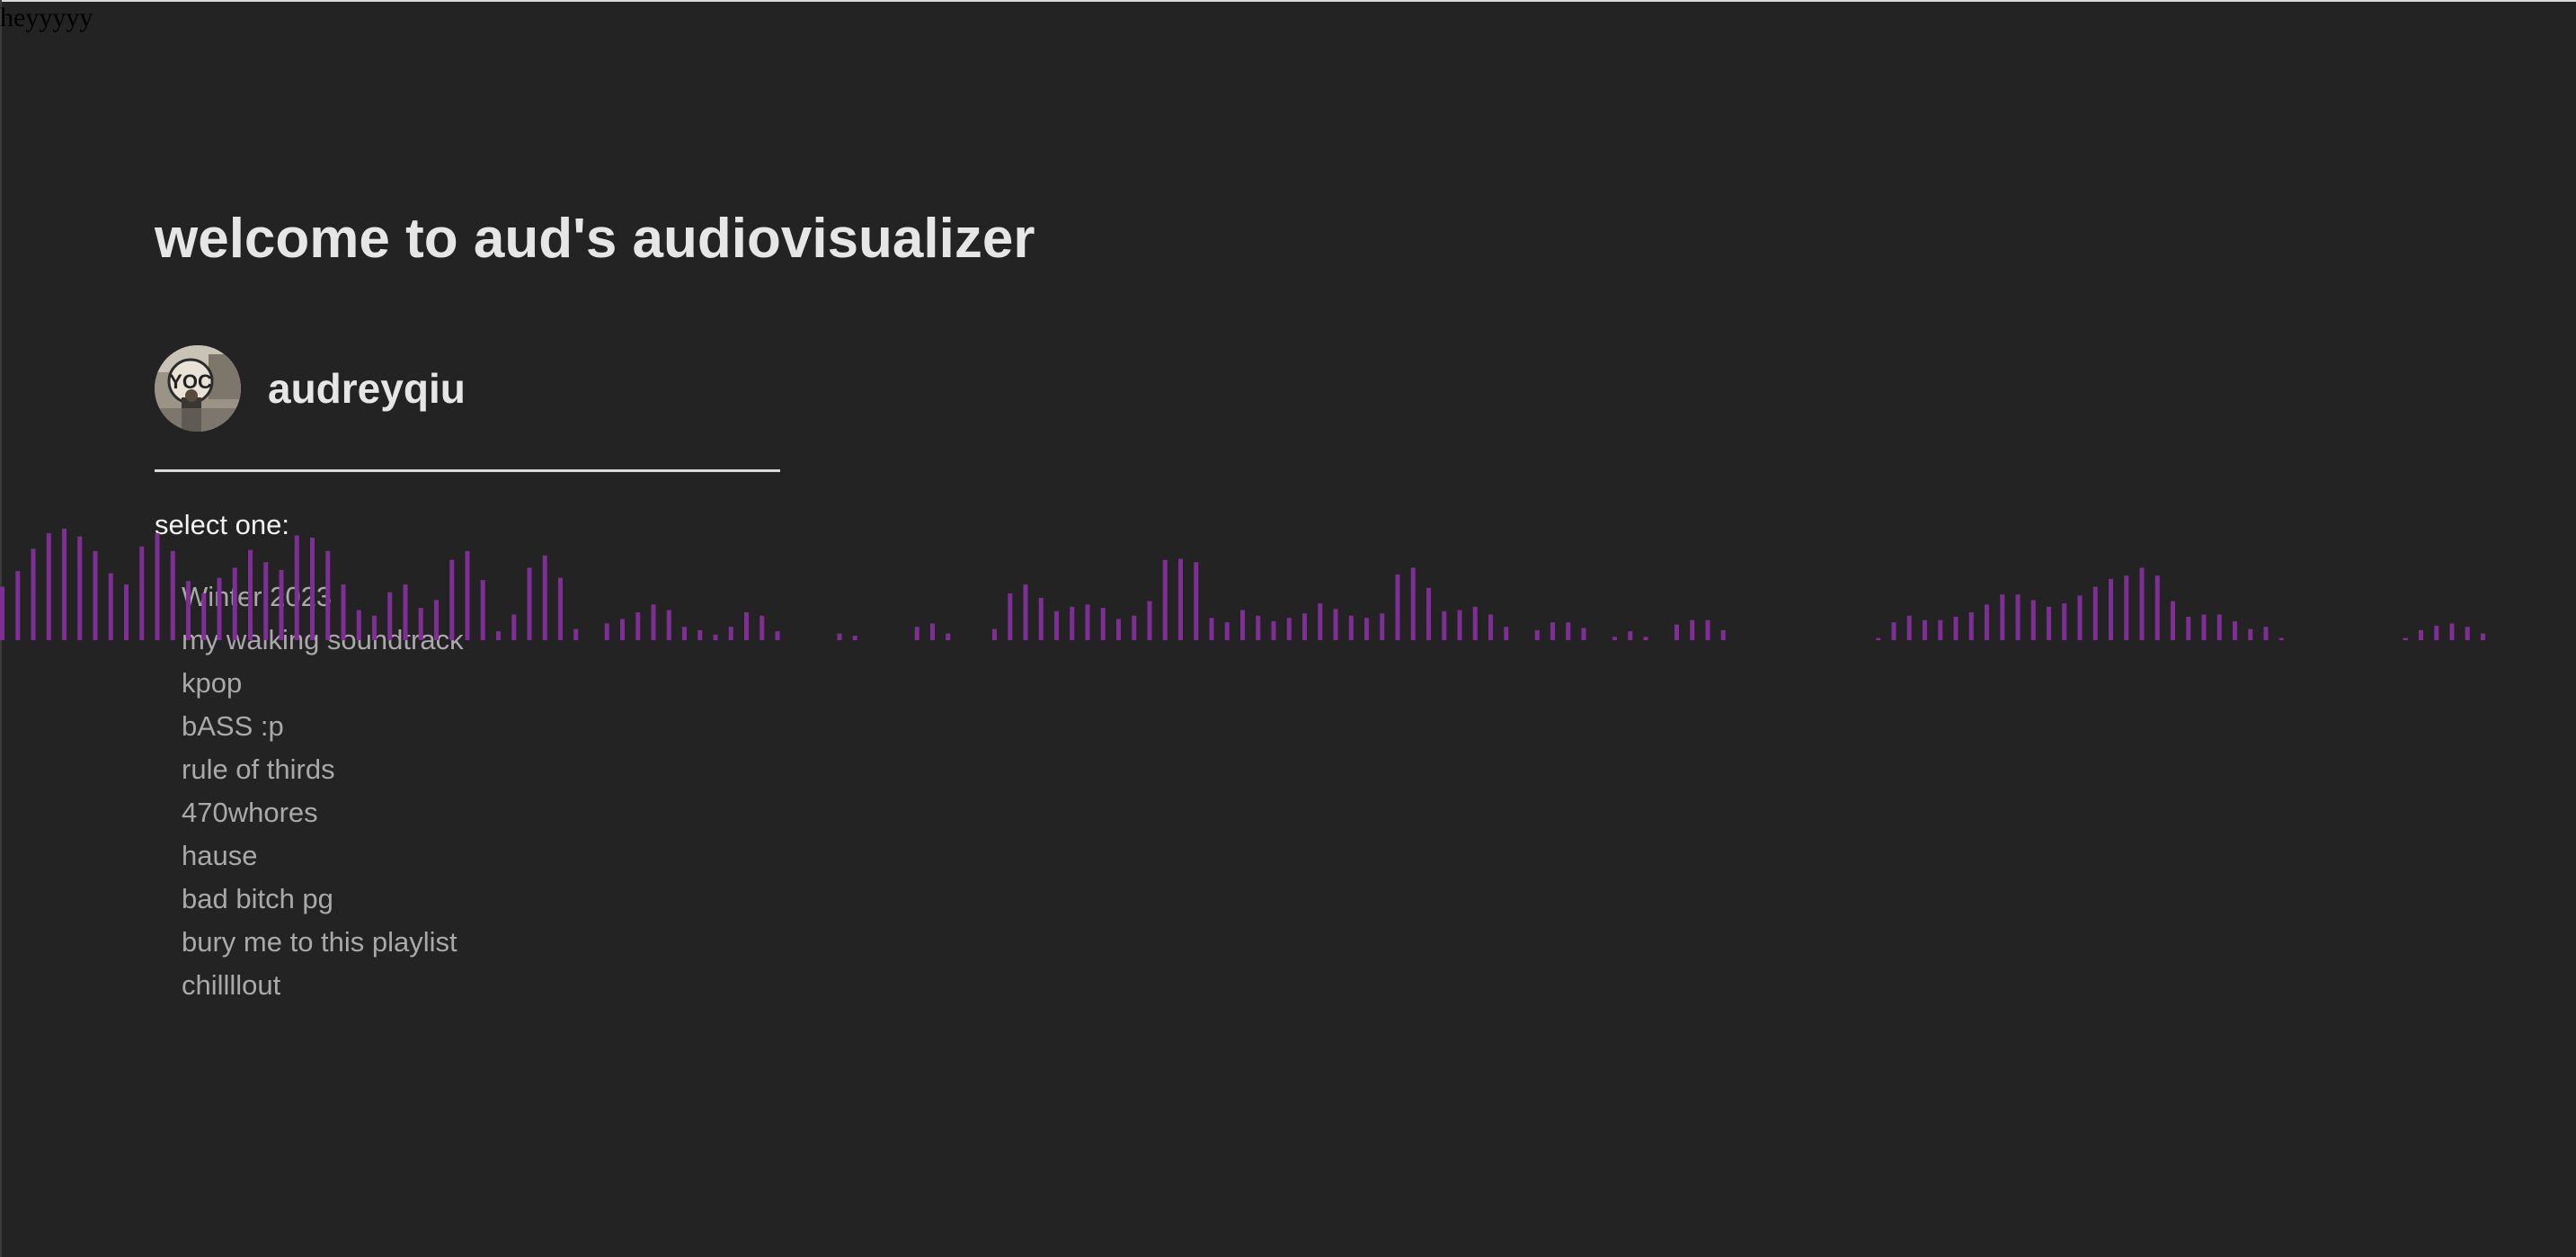 The image size is (2576, 1257). Describe the element at coordinates (323, 640) in the screenshot. I see `playlist-item: my walking soundtrack` at that location.